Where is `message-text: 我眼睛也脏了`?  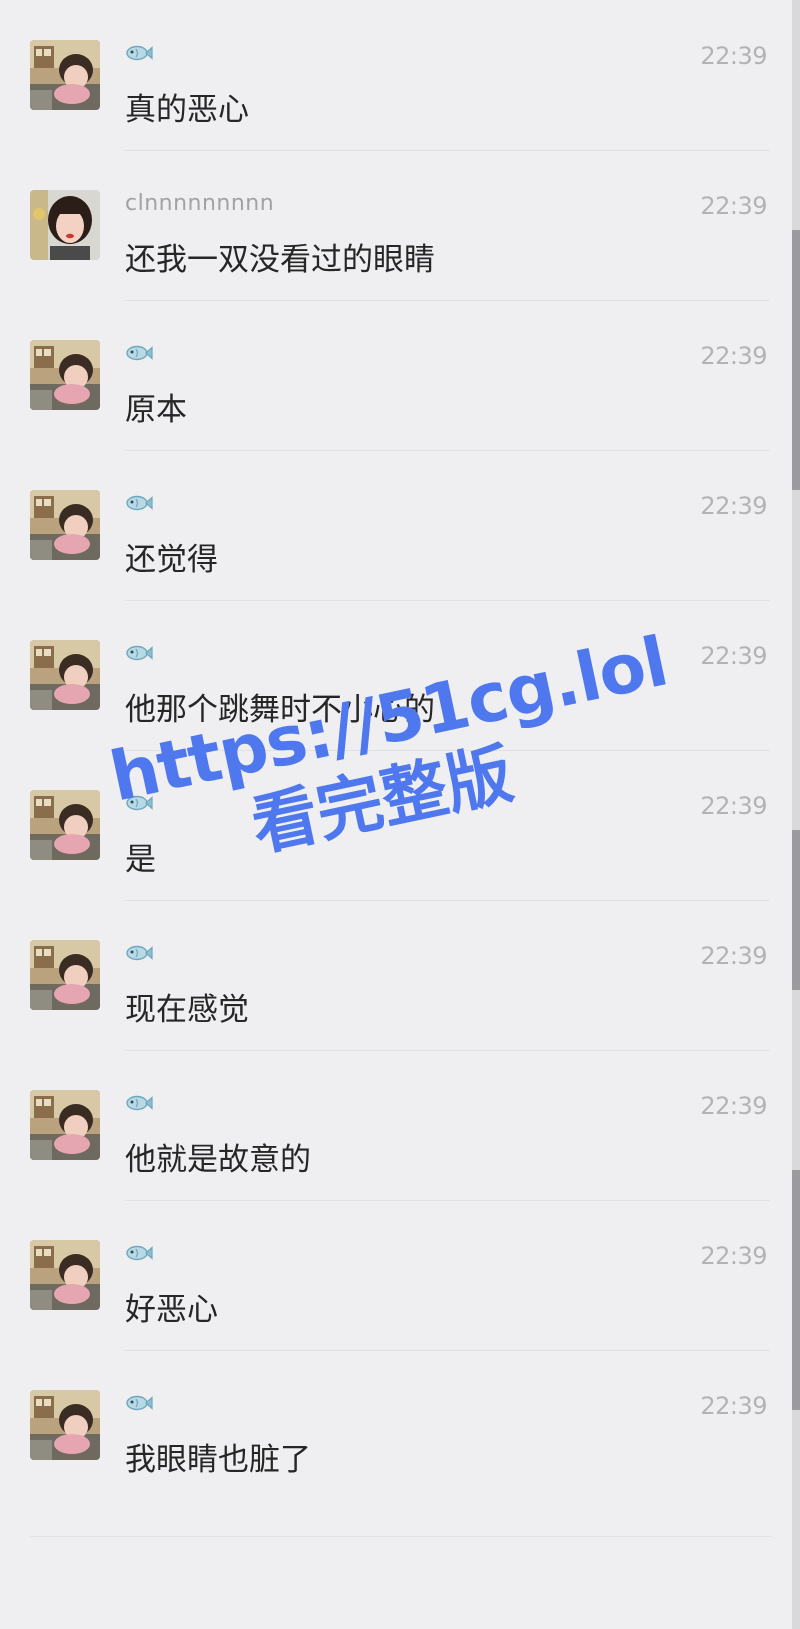 message-text: 我眼睛也脏了 is located at coordinates (218, 1460).